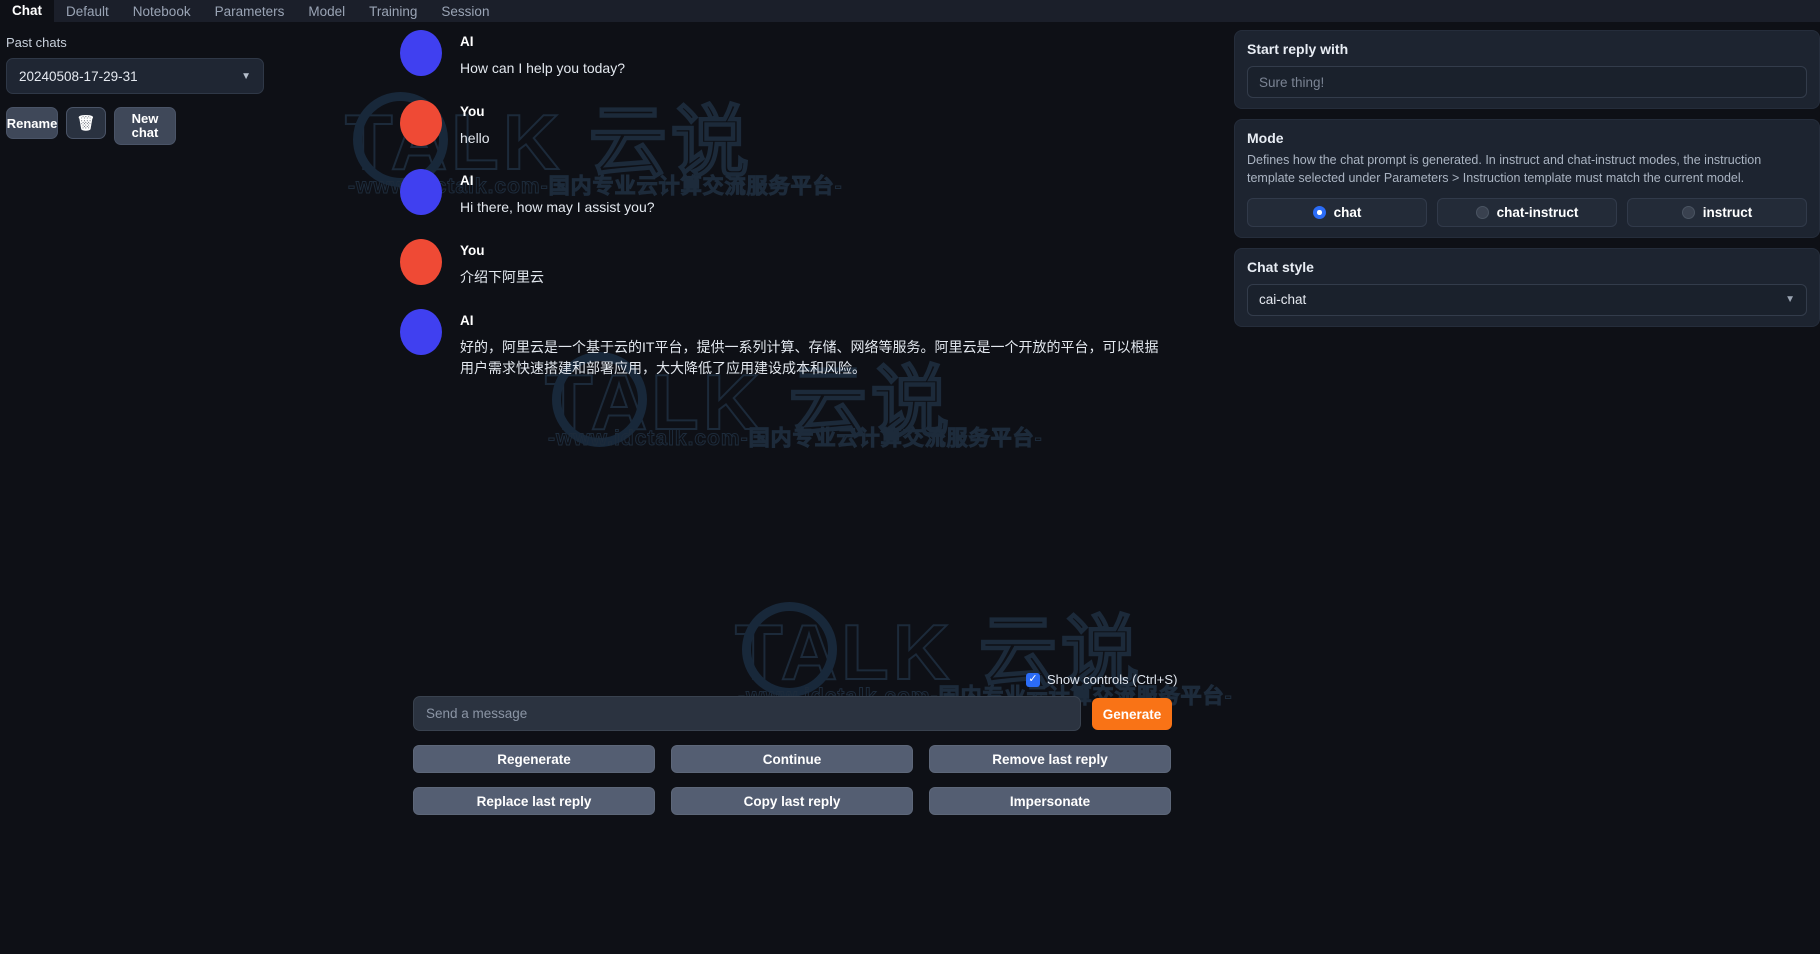 The width and height of the screenshot is (1820, 954). I want to click on tab-training: Training, so click(393, 11).